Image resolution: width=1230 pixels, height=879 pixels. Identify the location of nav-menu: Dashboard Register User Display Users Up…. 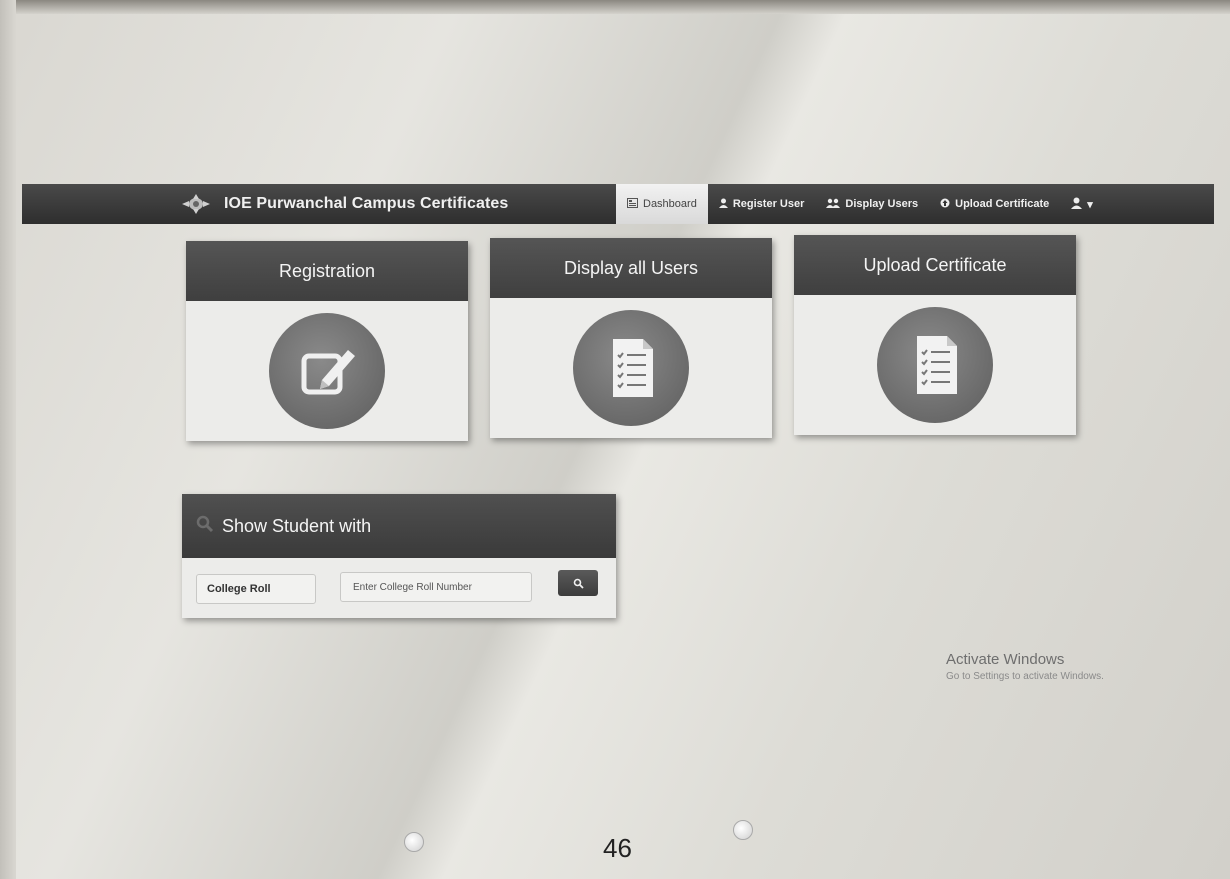
(860, 204).